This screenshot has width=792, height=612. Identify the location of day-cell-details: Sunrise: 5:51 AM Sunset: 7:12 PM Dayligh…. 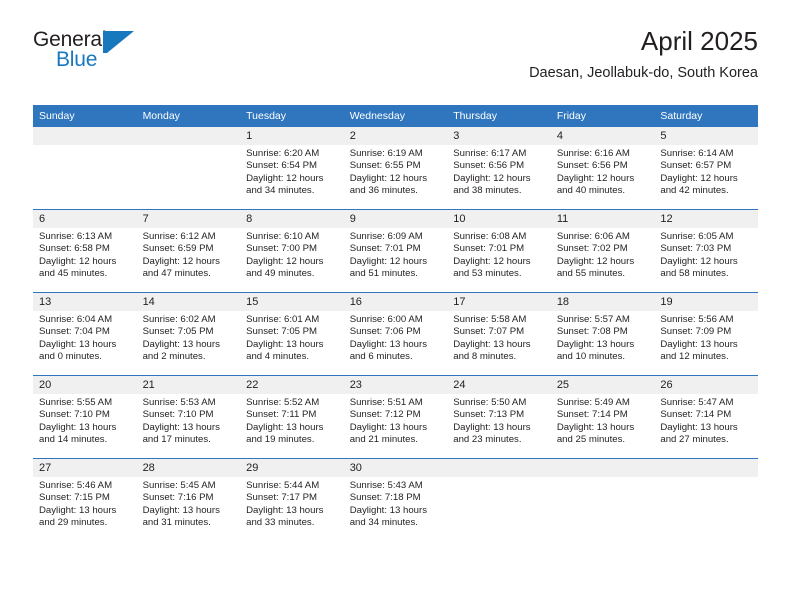
(395, 426).